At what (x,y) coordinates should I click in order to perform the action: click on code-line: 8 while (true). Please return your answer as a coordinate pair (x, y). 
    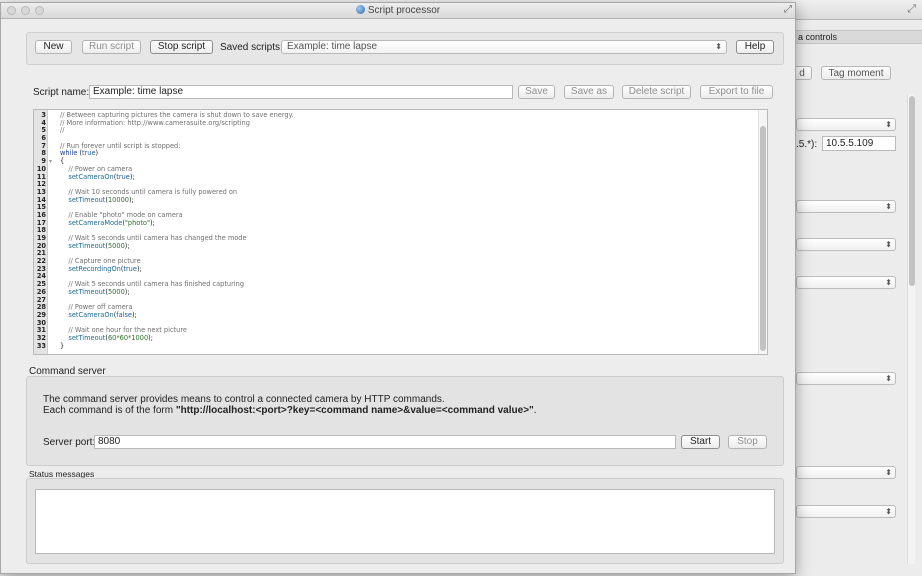
    Looking at the image, I should click on (396, 154).